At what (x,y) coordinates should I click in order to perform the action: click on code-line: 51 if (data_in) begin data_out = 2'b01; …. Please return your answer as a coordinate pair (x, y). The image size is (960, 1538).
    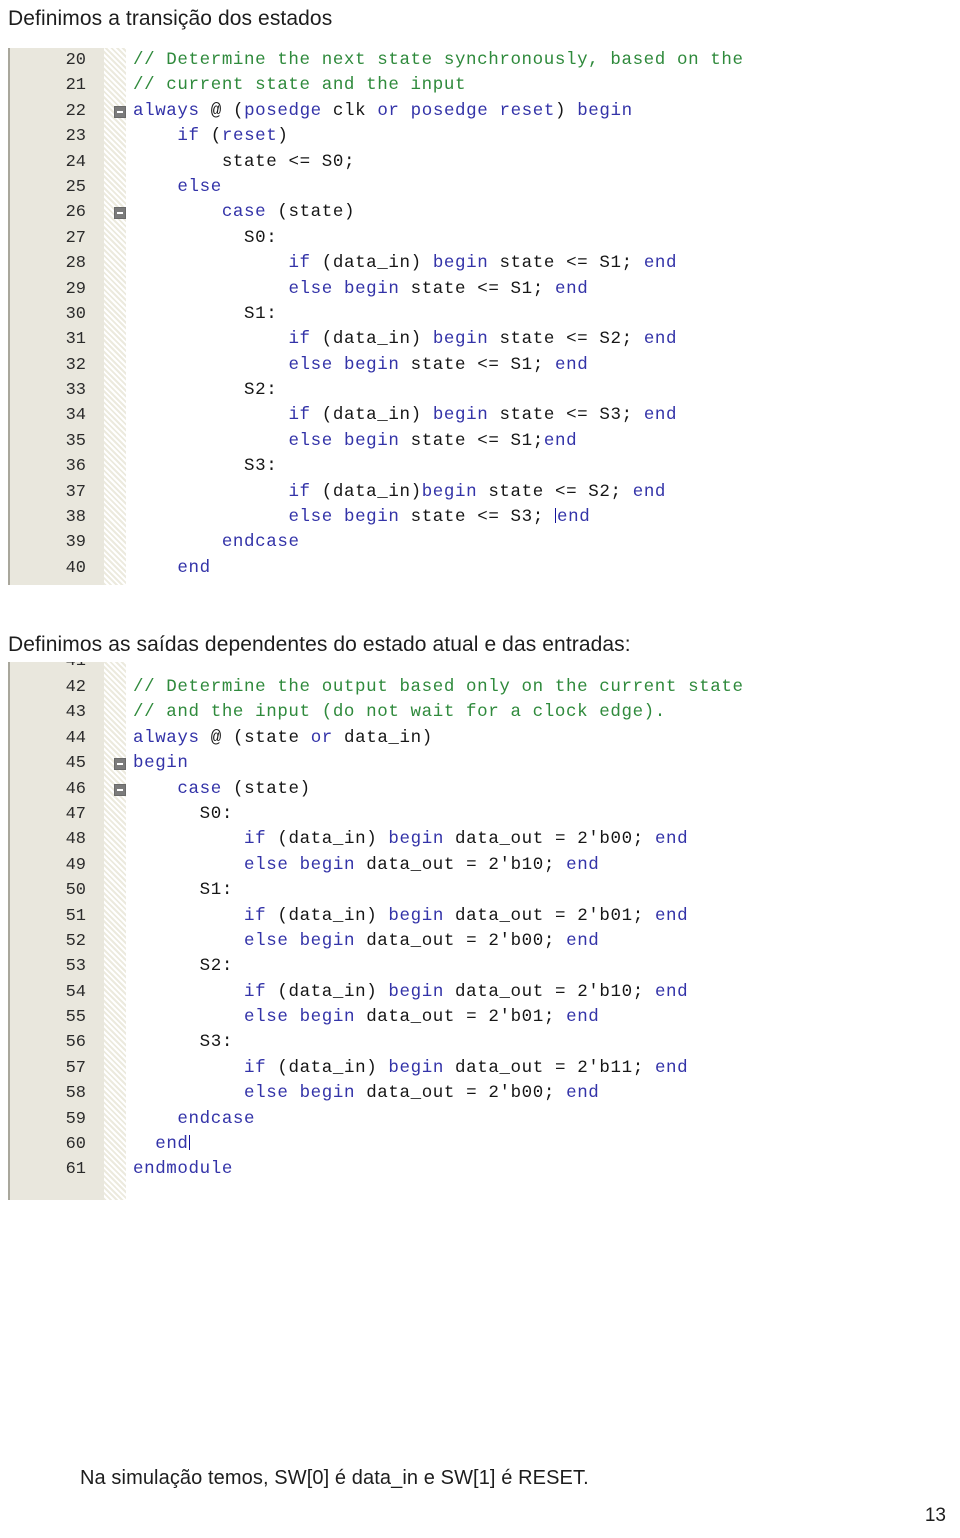
    Looking at the image, I should click on (473, 916).